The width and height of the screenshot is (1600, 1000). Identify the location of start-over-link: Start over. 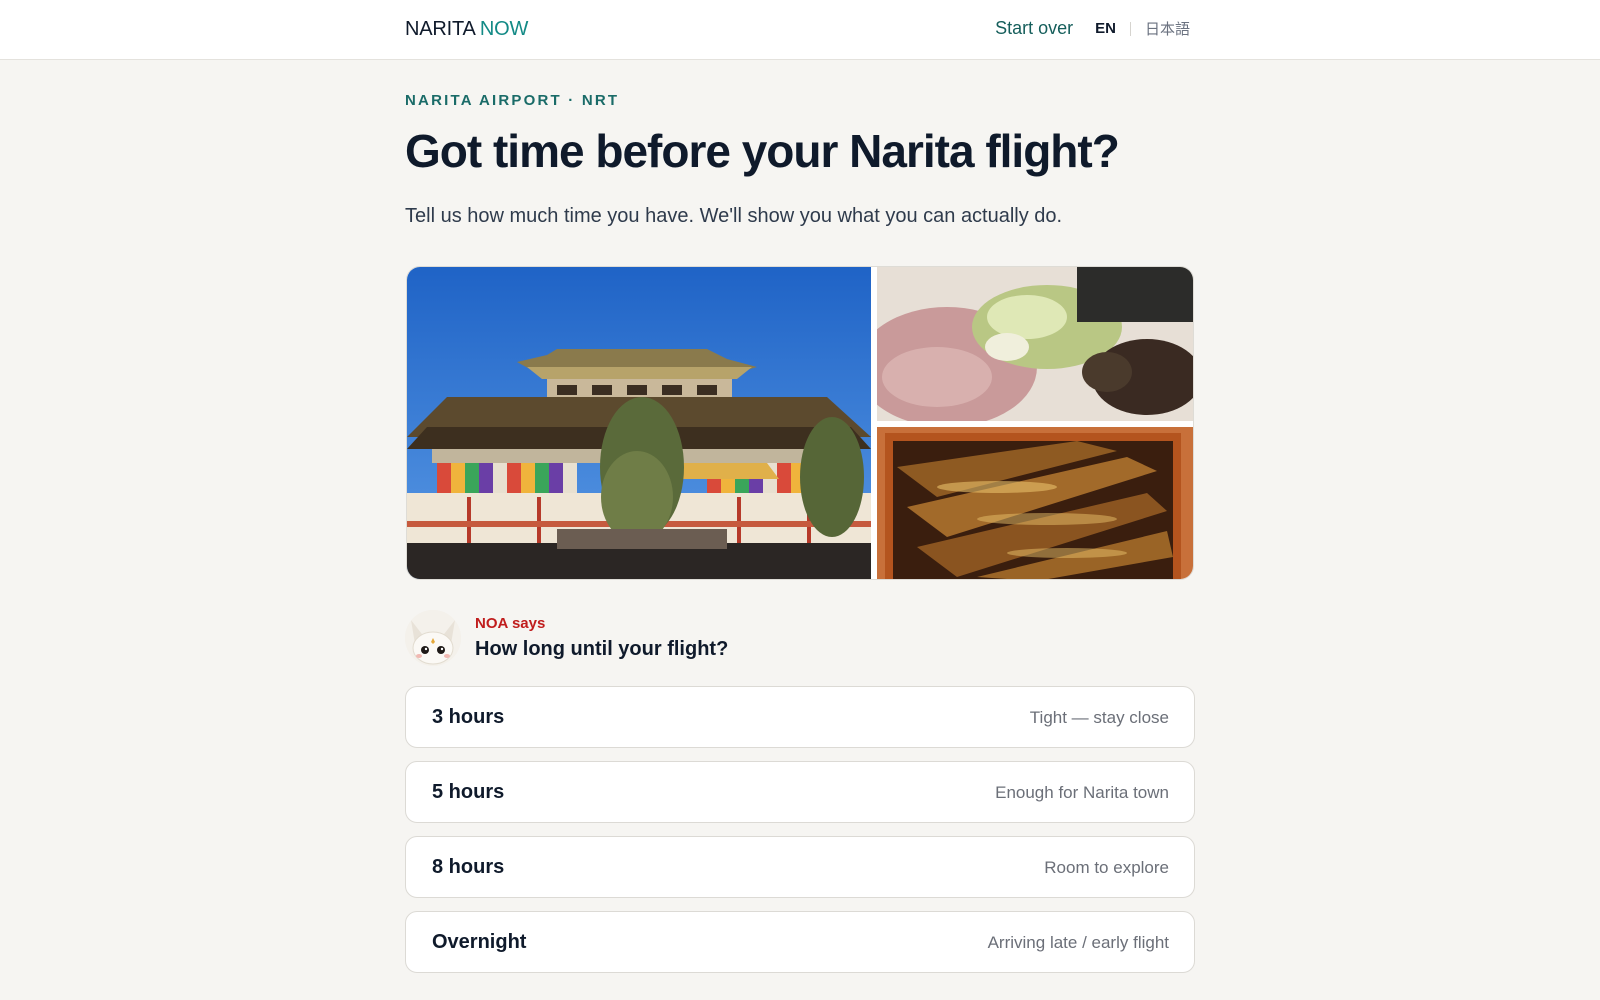
(1034, 28).